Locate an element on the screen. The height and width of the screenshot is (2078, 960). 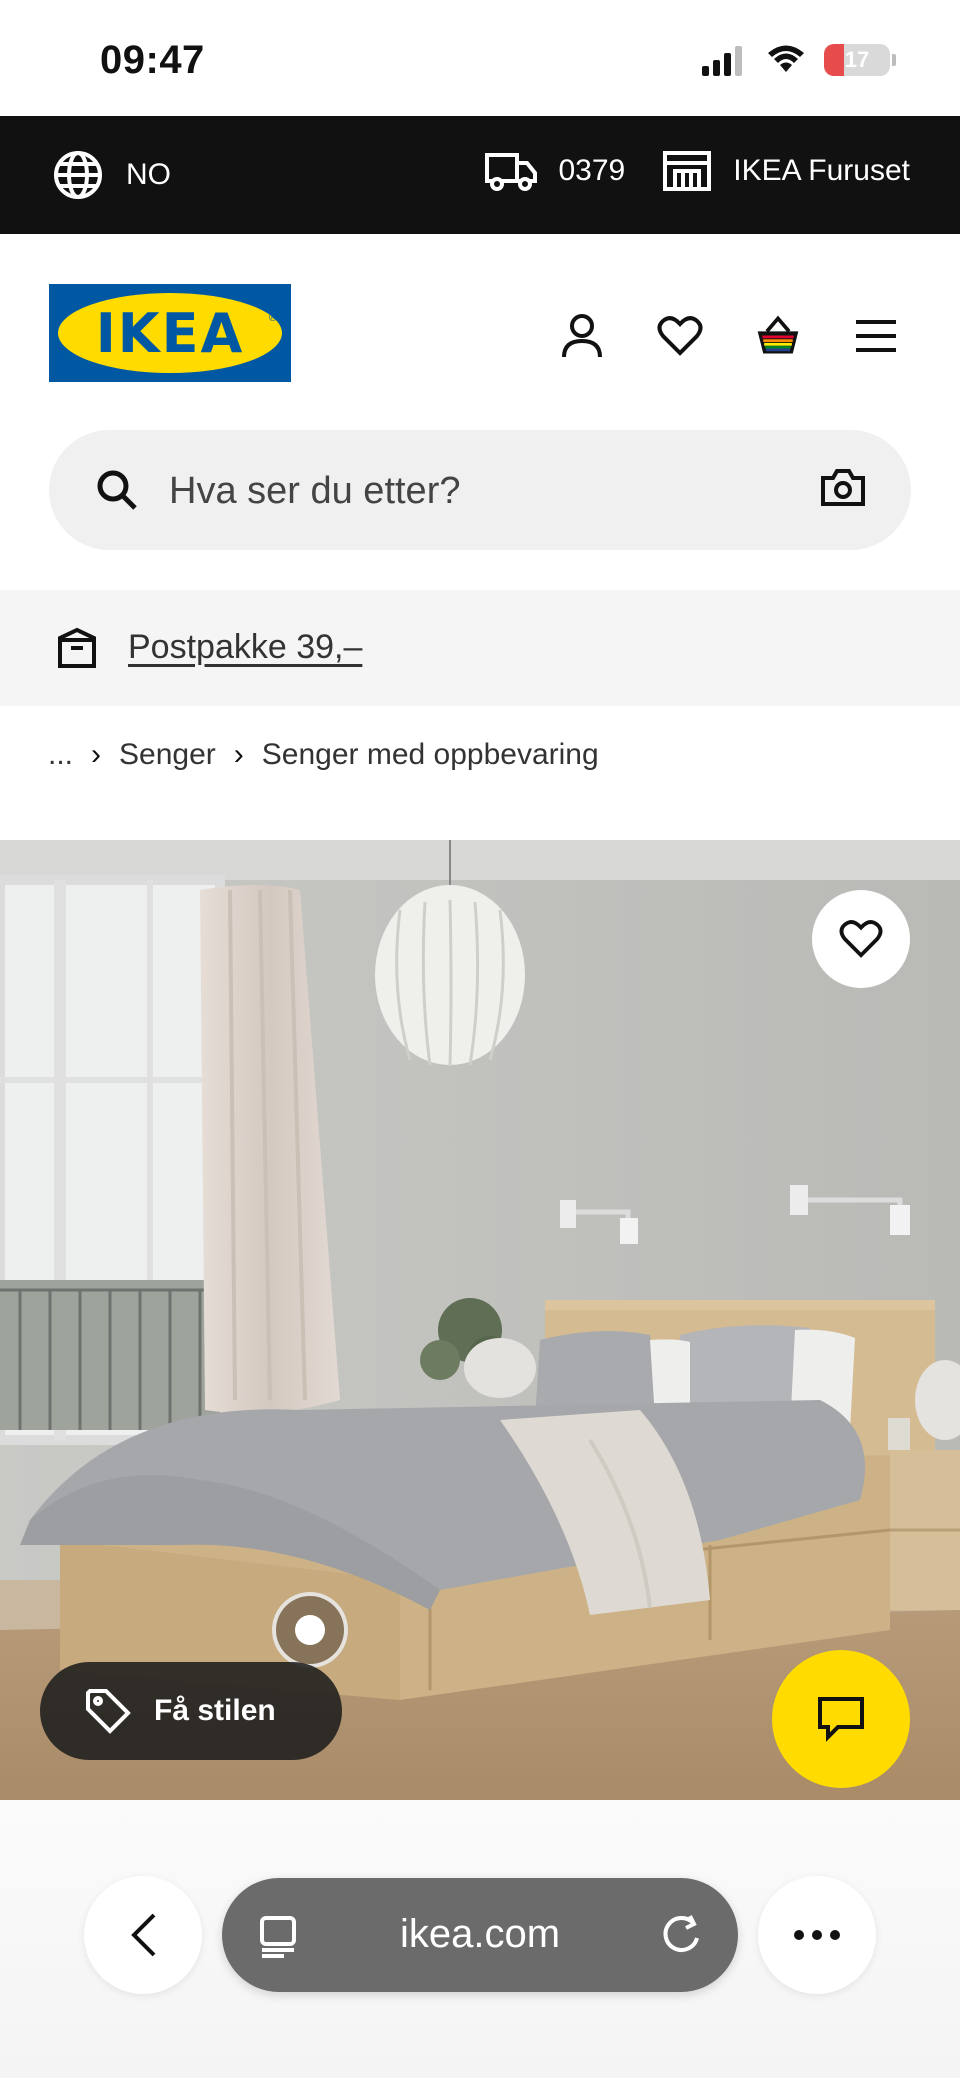
hotspot-dot is located at coordinates (310, 1630).